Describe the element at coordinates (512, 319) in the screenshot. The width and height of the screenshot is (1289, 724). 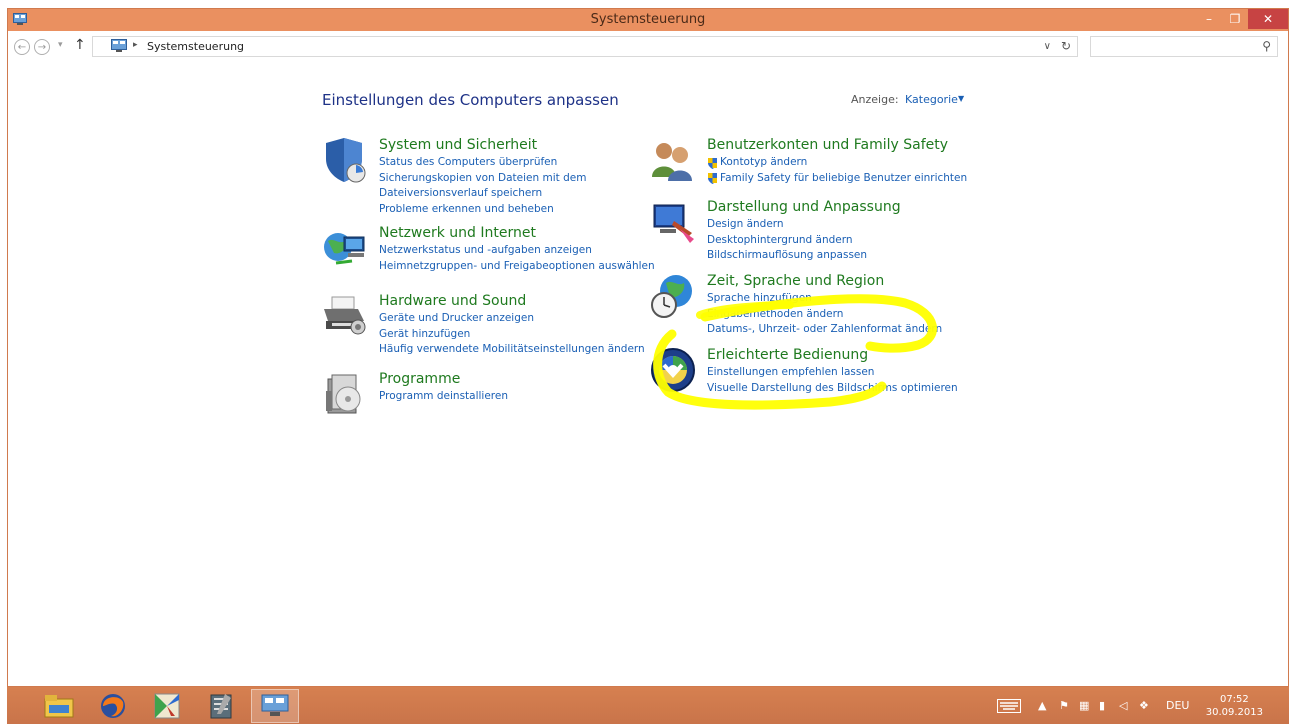
I see `task-link: Geräte und Drucker anzeigen` at that location.